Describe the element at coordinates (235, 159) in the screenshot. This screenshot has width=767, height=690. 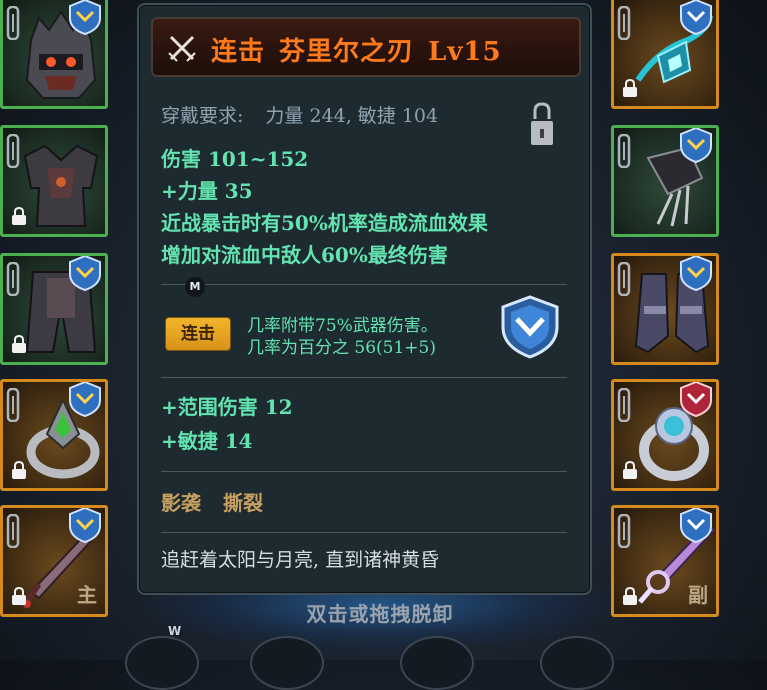
I see `stat-damage: 伤害 101~152` at that location.